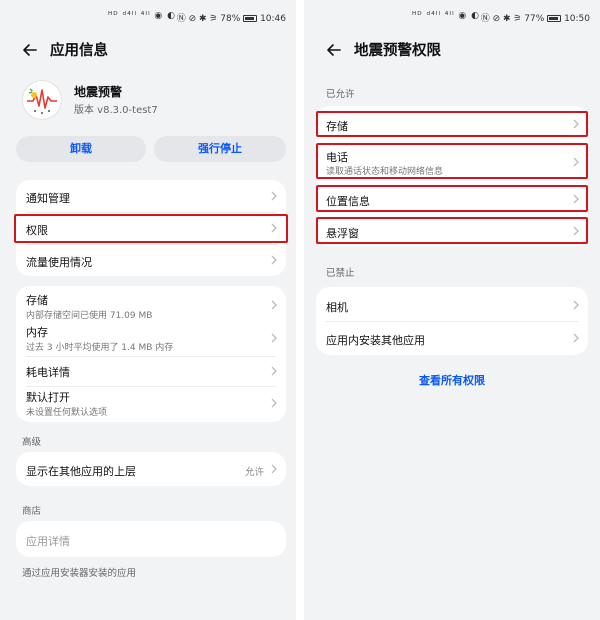 This screenshot has width=600, height=620. I want to click on status-bar: ᴴᴰ ᵈ⁴ᴵˡ ⁴ᴵˡ ◉ ◐ Ⓝ ⊘ ✱ ⚞ 78% 10:46, so click(148, 17).